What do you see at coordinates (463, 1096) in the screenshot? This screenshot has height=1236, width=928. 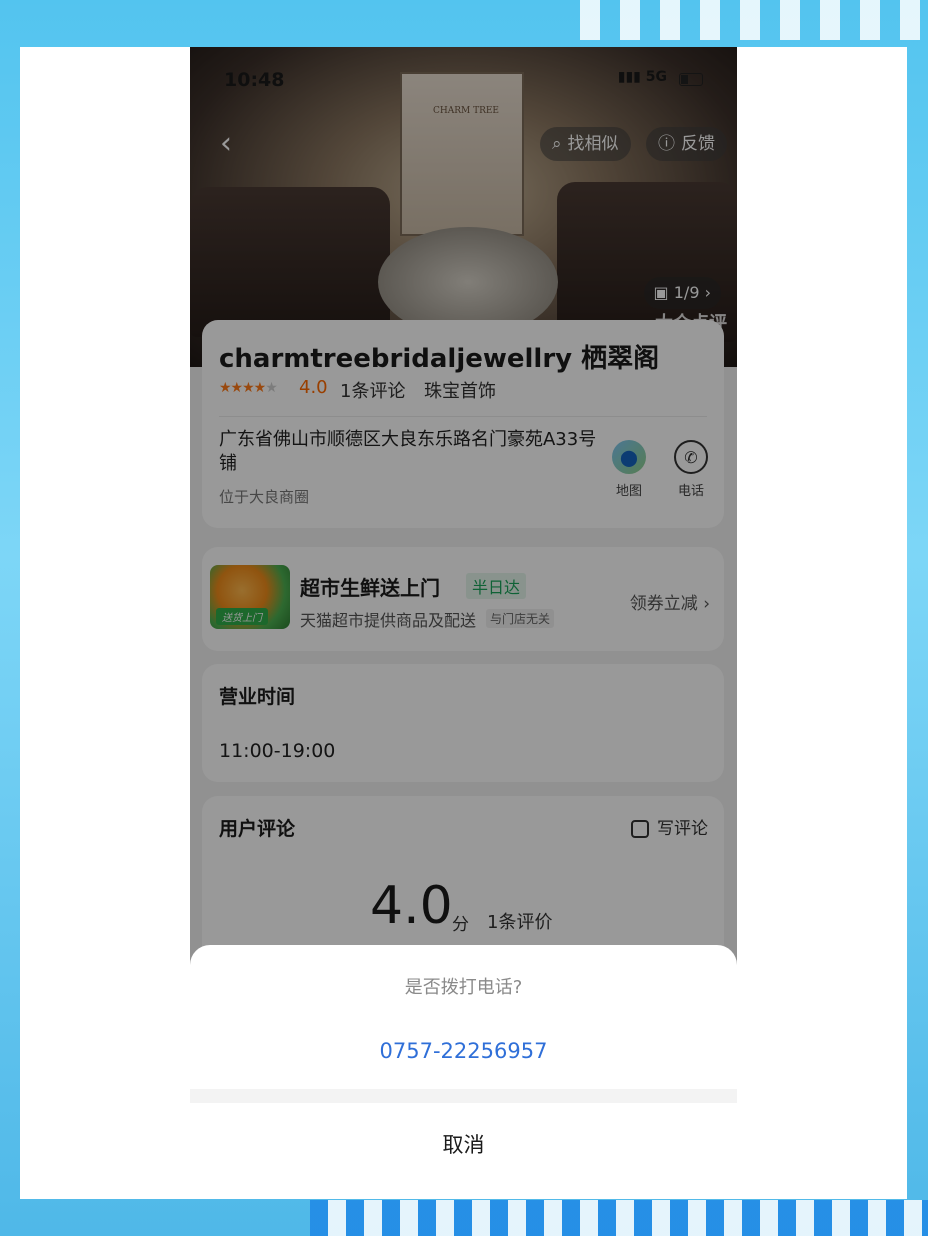 I see `sheet-separator` at bounding box center [463, 1096].